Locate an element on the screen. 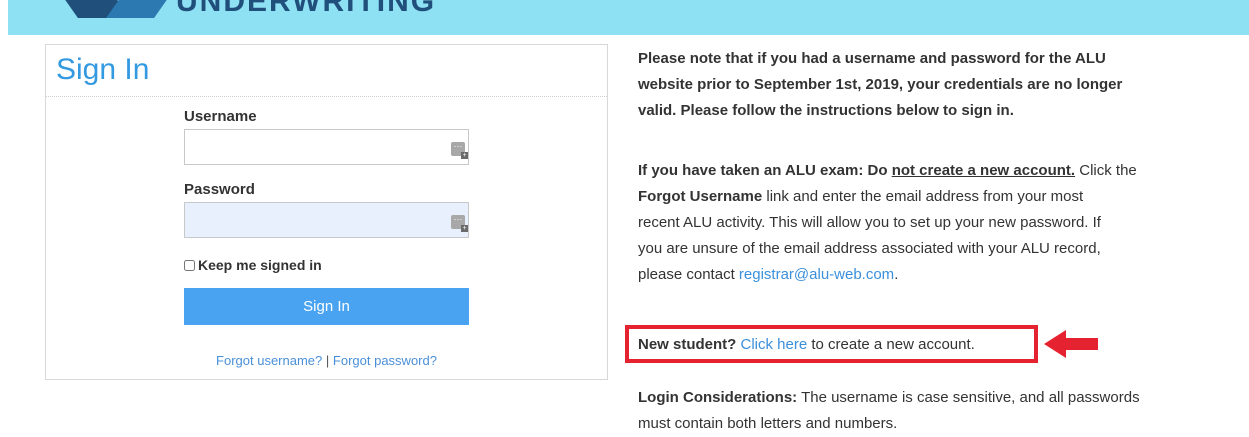 This screenshot has height=437, width=1249. forgot-links: Forgot username? | Forgot password? is located at coordinates (326, 360).